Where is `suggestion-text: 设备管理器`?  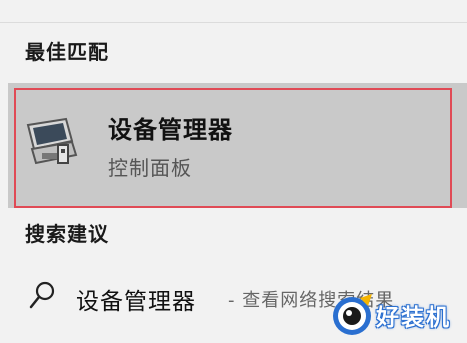 suggestion-text: 设备管理器 is located at coordinates (136, 302).